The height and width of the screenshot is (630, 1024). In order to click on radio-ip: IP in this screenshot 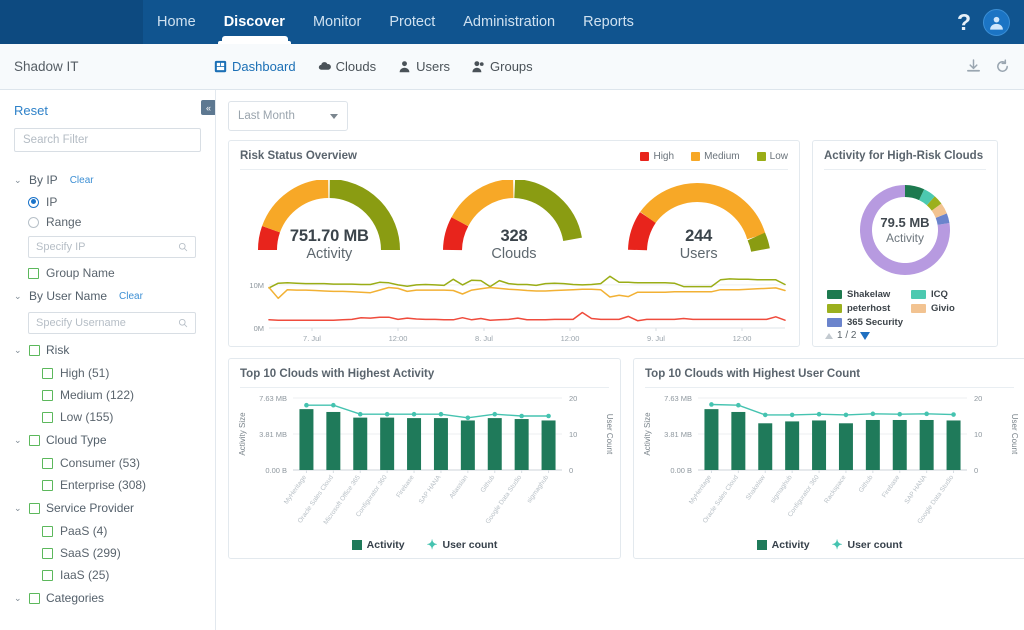, I will do `click(107, 202)`.